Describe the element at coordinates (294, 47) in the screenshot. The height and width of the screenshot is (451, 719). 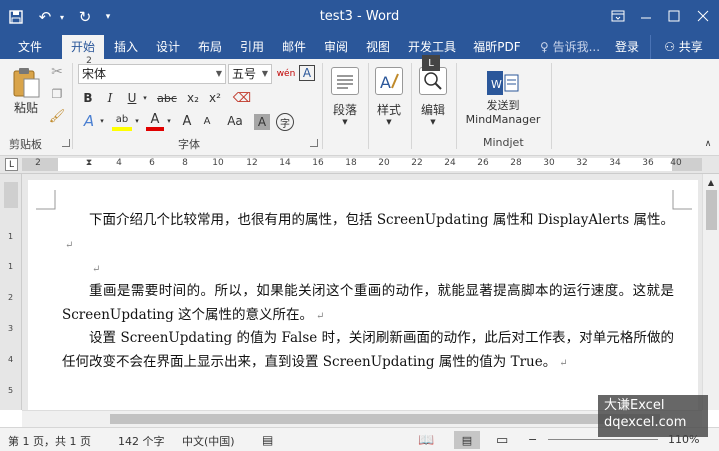
I see `tab-mailings: 邮件` at that location.